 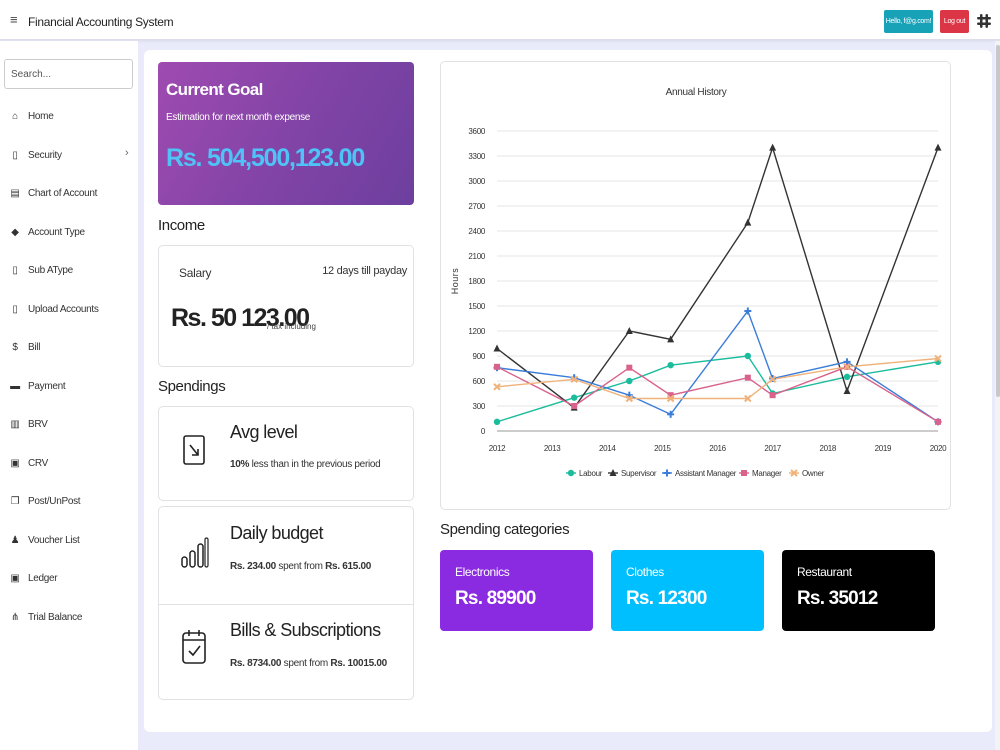 What do you see at coordinates (571, 473) in the screenshot?
I see `legend-marker-labour` at bounding box center [571, 473].